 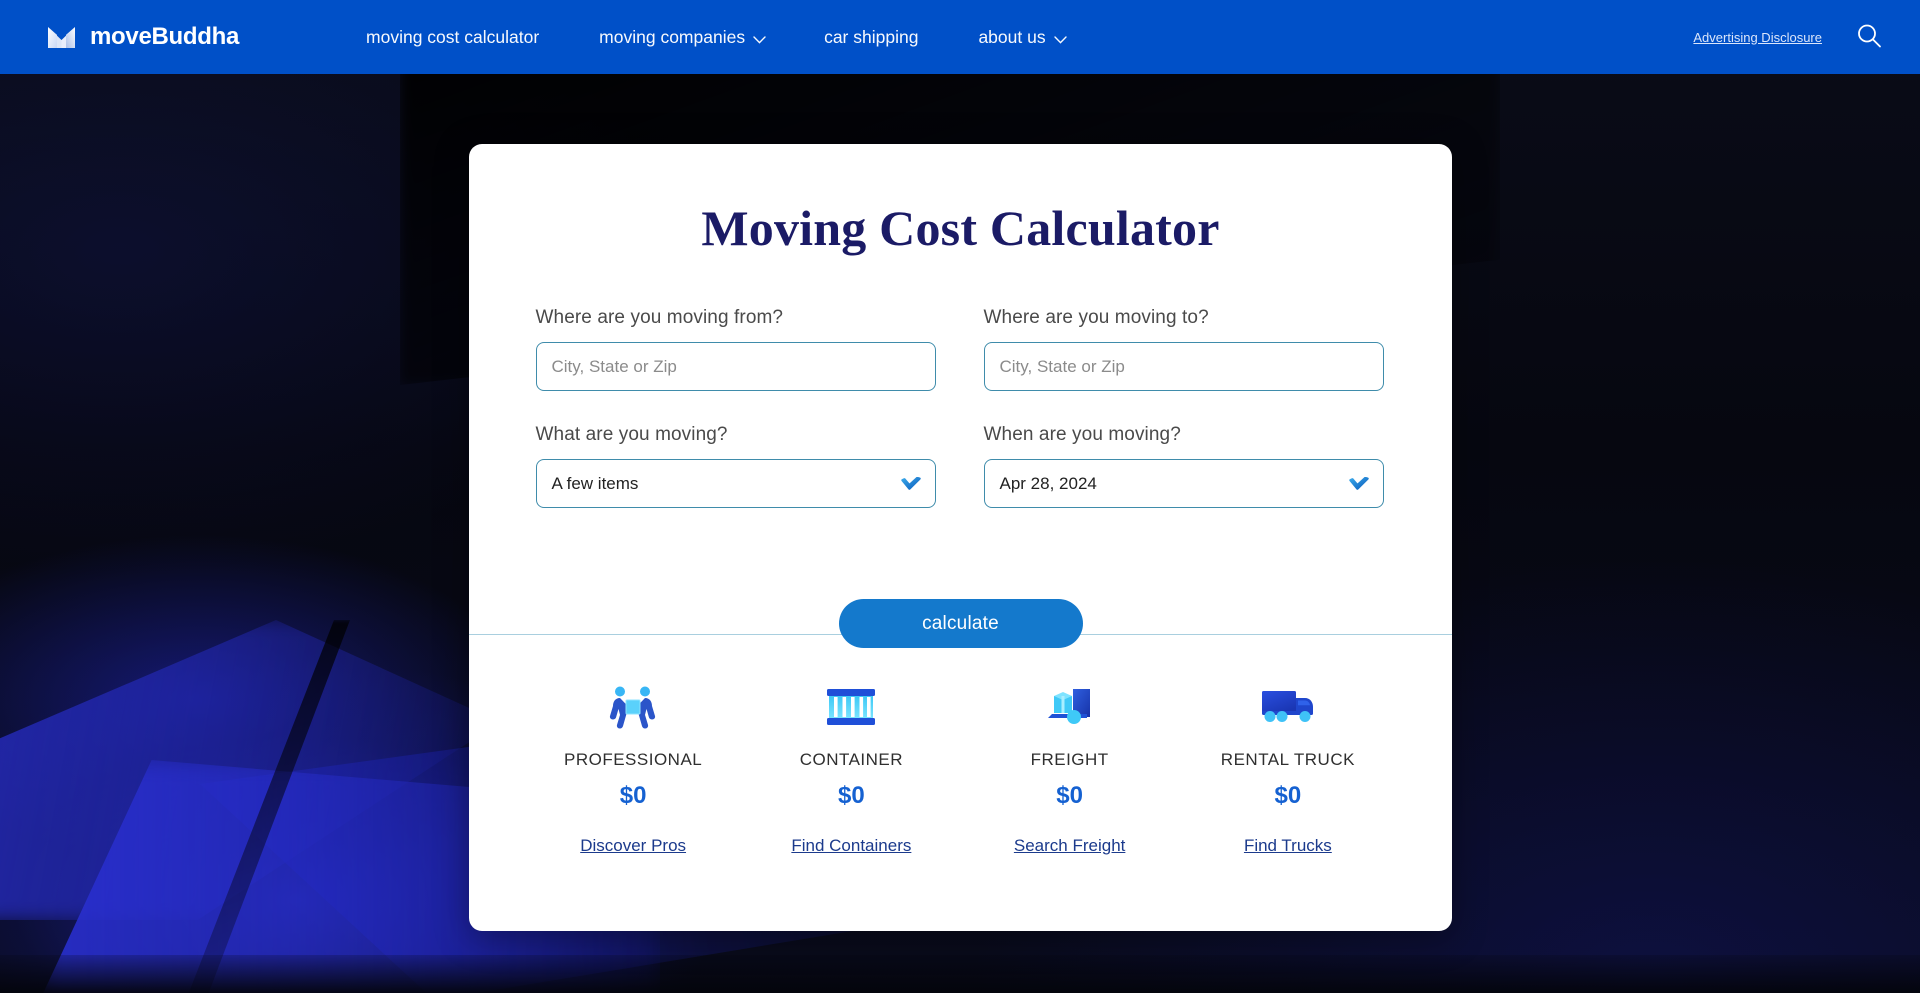 I want to click on what-moving-select: A few items, so click(x=735, y=483).